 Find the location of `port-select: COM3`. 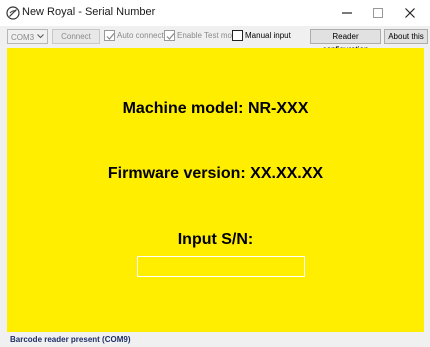

port-select: COM3 is located at coordinates (27, 36).